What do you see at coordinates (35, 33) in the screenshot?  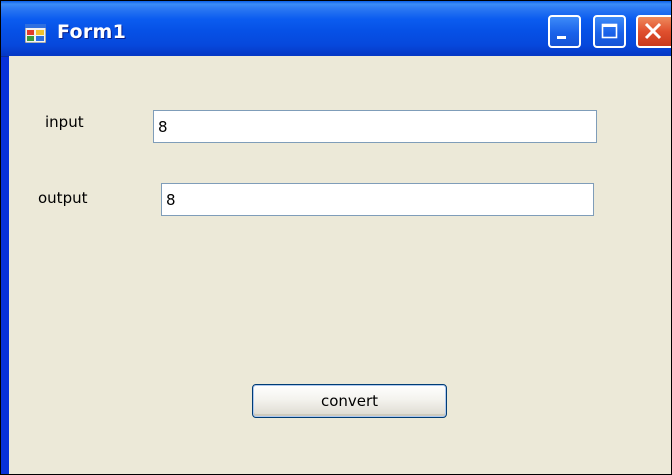 I see `form-app-icon` at bounding box center [35, 33].